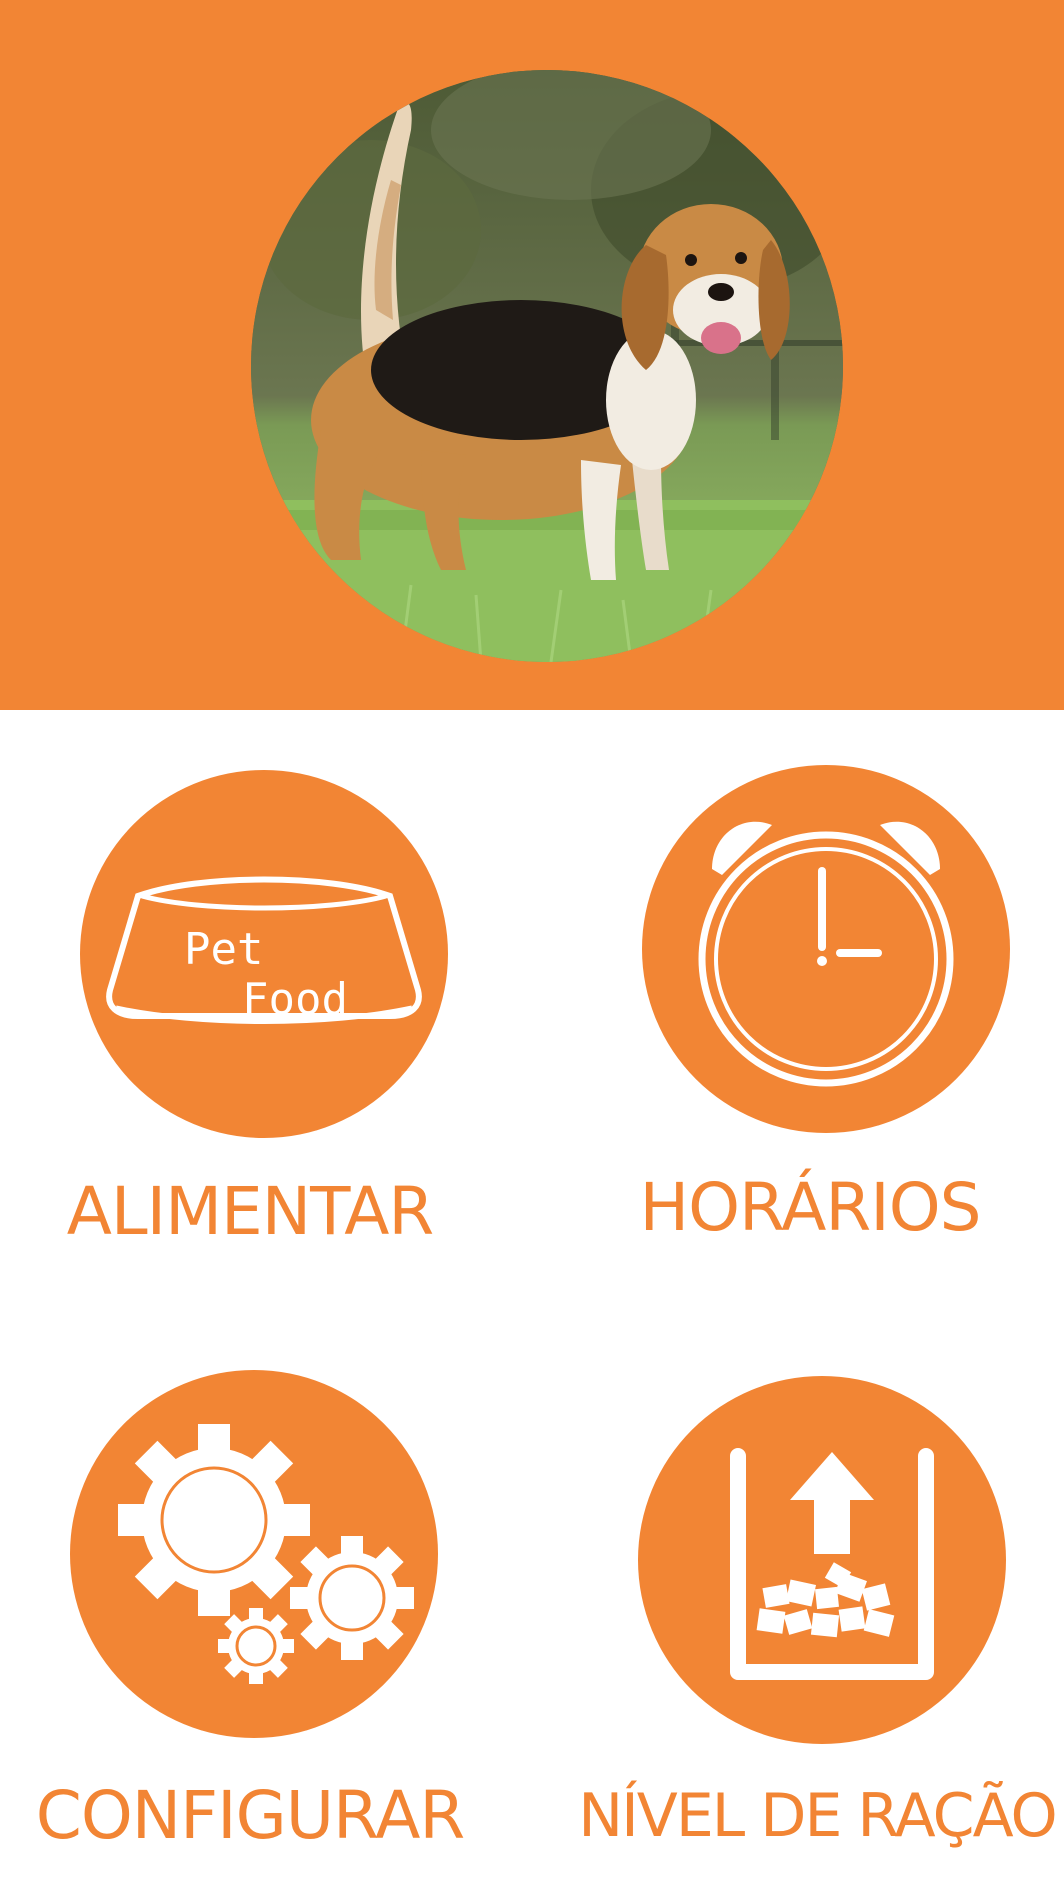 The height and width of the screenshot is (1890, 1064). What do you see at coordinates (250, 1815) in the screenshot?
I see `configurar-label: CONFIGURAR` at bounding box center [250, 1815].